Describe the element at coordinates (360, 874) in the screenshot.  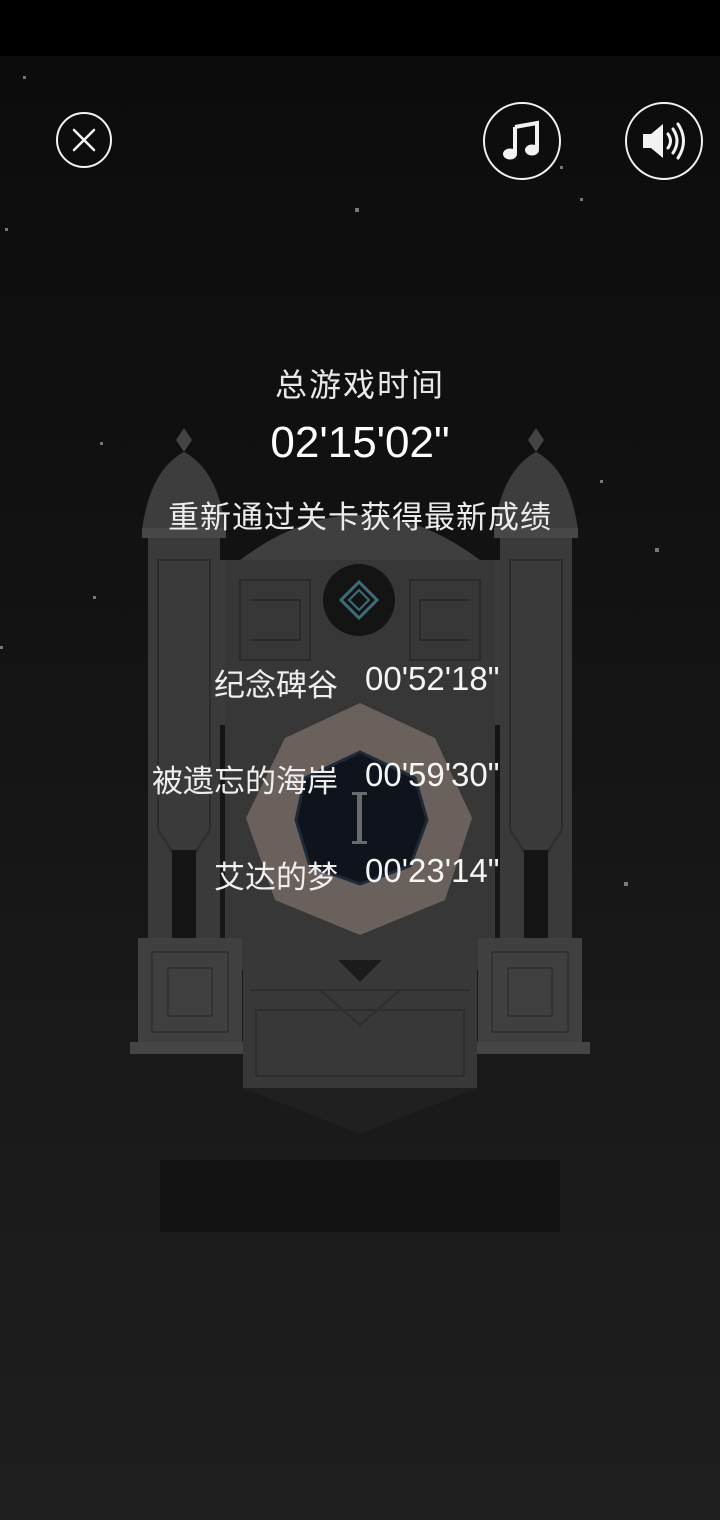
I see `level-row-3: 艾达的梦 00'23'14"` at that location.